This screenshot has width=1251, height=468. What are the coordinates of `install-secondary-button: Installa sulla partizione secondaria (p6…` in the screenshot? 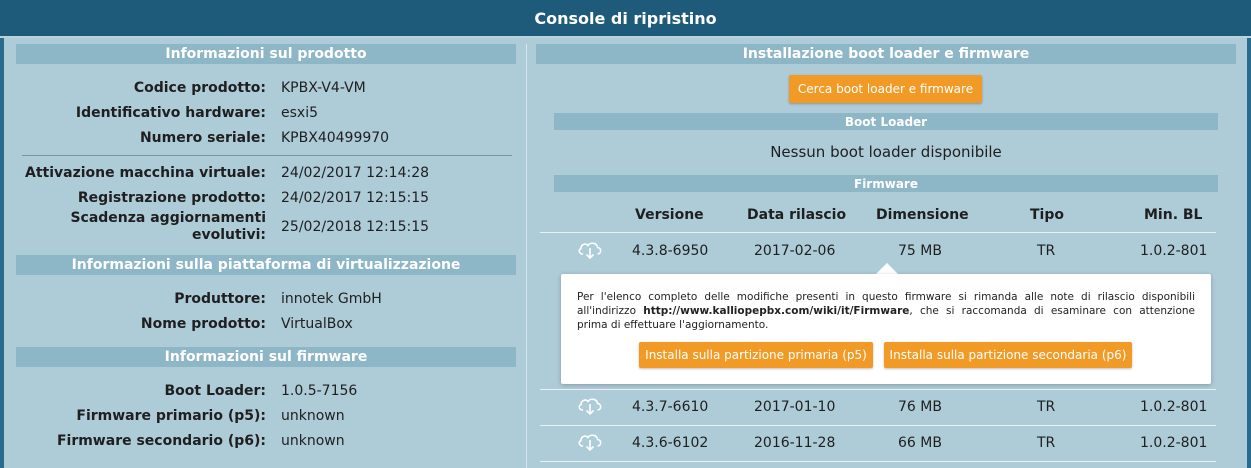 It's located at (1008, 355).